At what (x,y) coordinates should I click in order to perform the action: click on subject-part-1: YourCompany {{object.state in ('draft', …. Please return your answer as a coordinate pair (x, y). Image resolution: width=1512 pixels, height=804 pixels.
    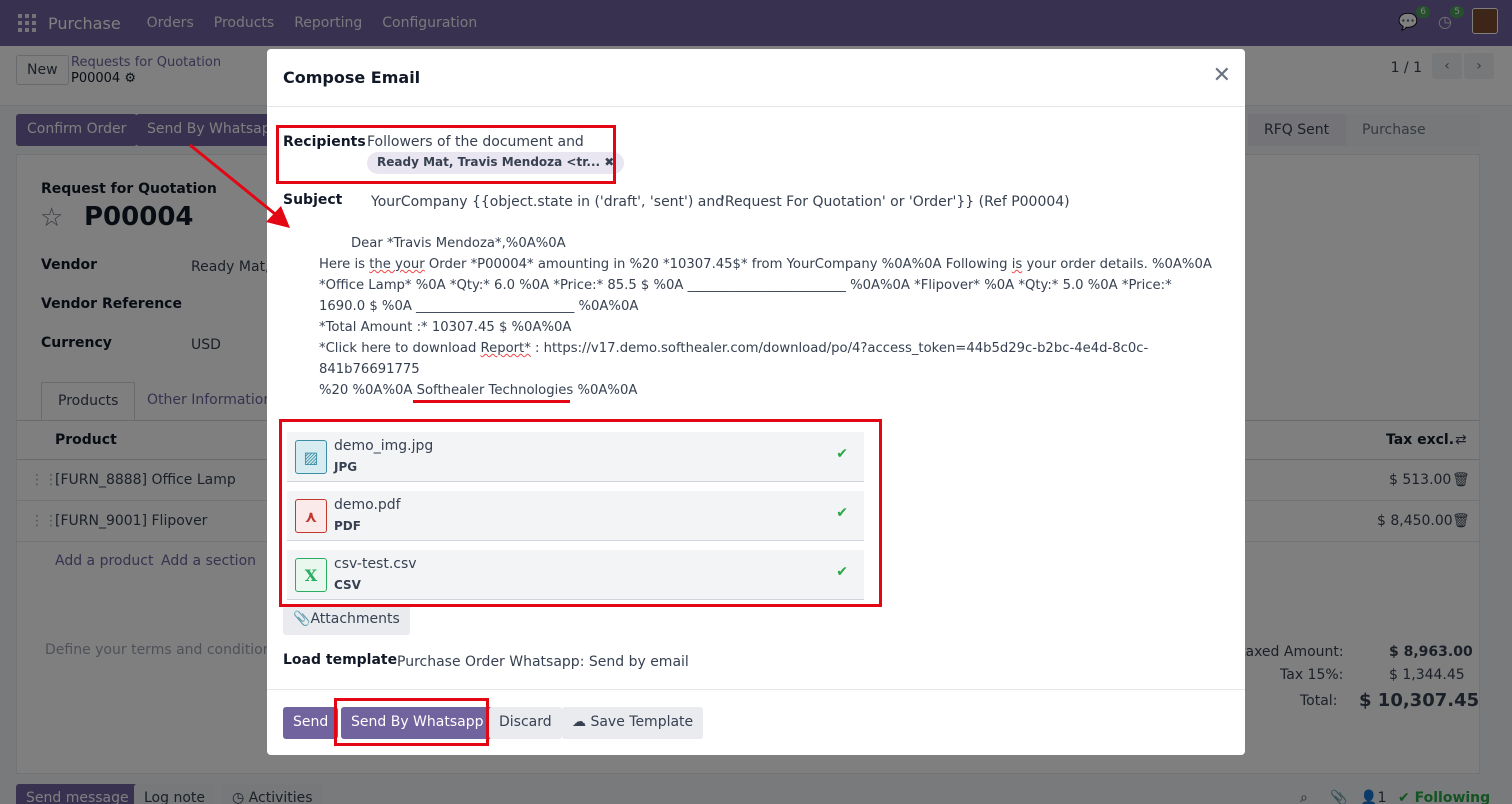
    Looking at the image, I should click on (547, 202).